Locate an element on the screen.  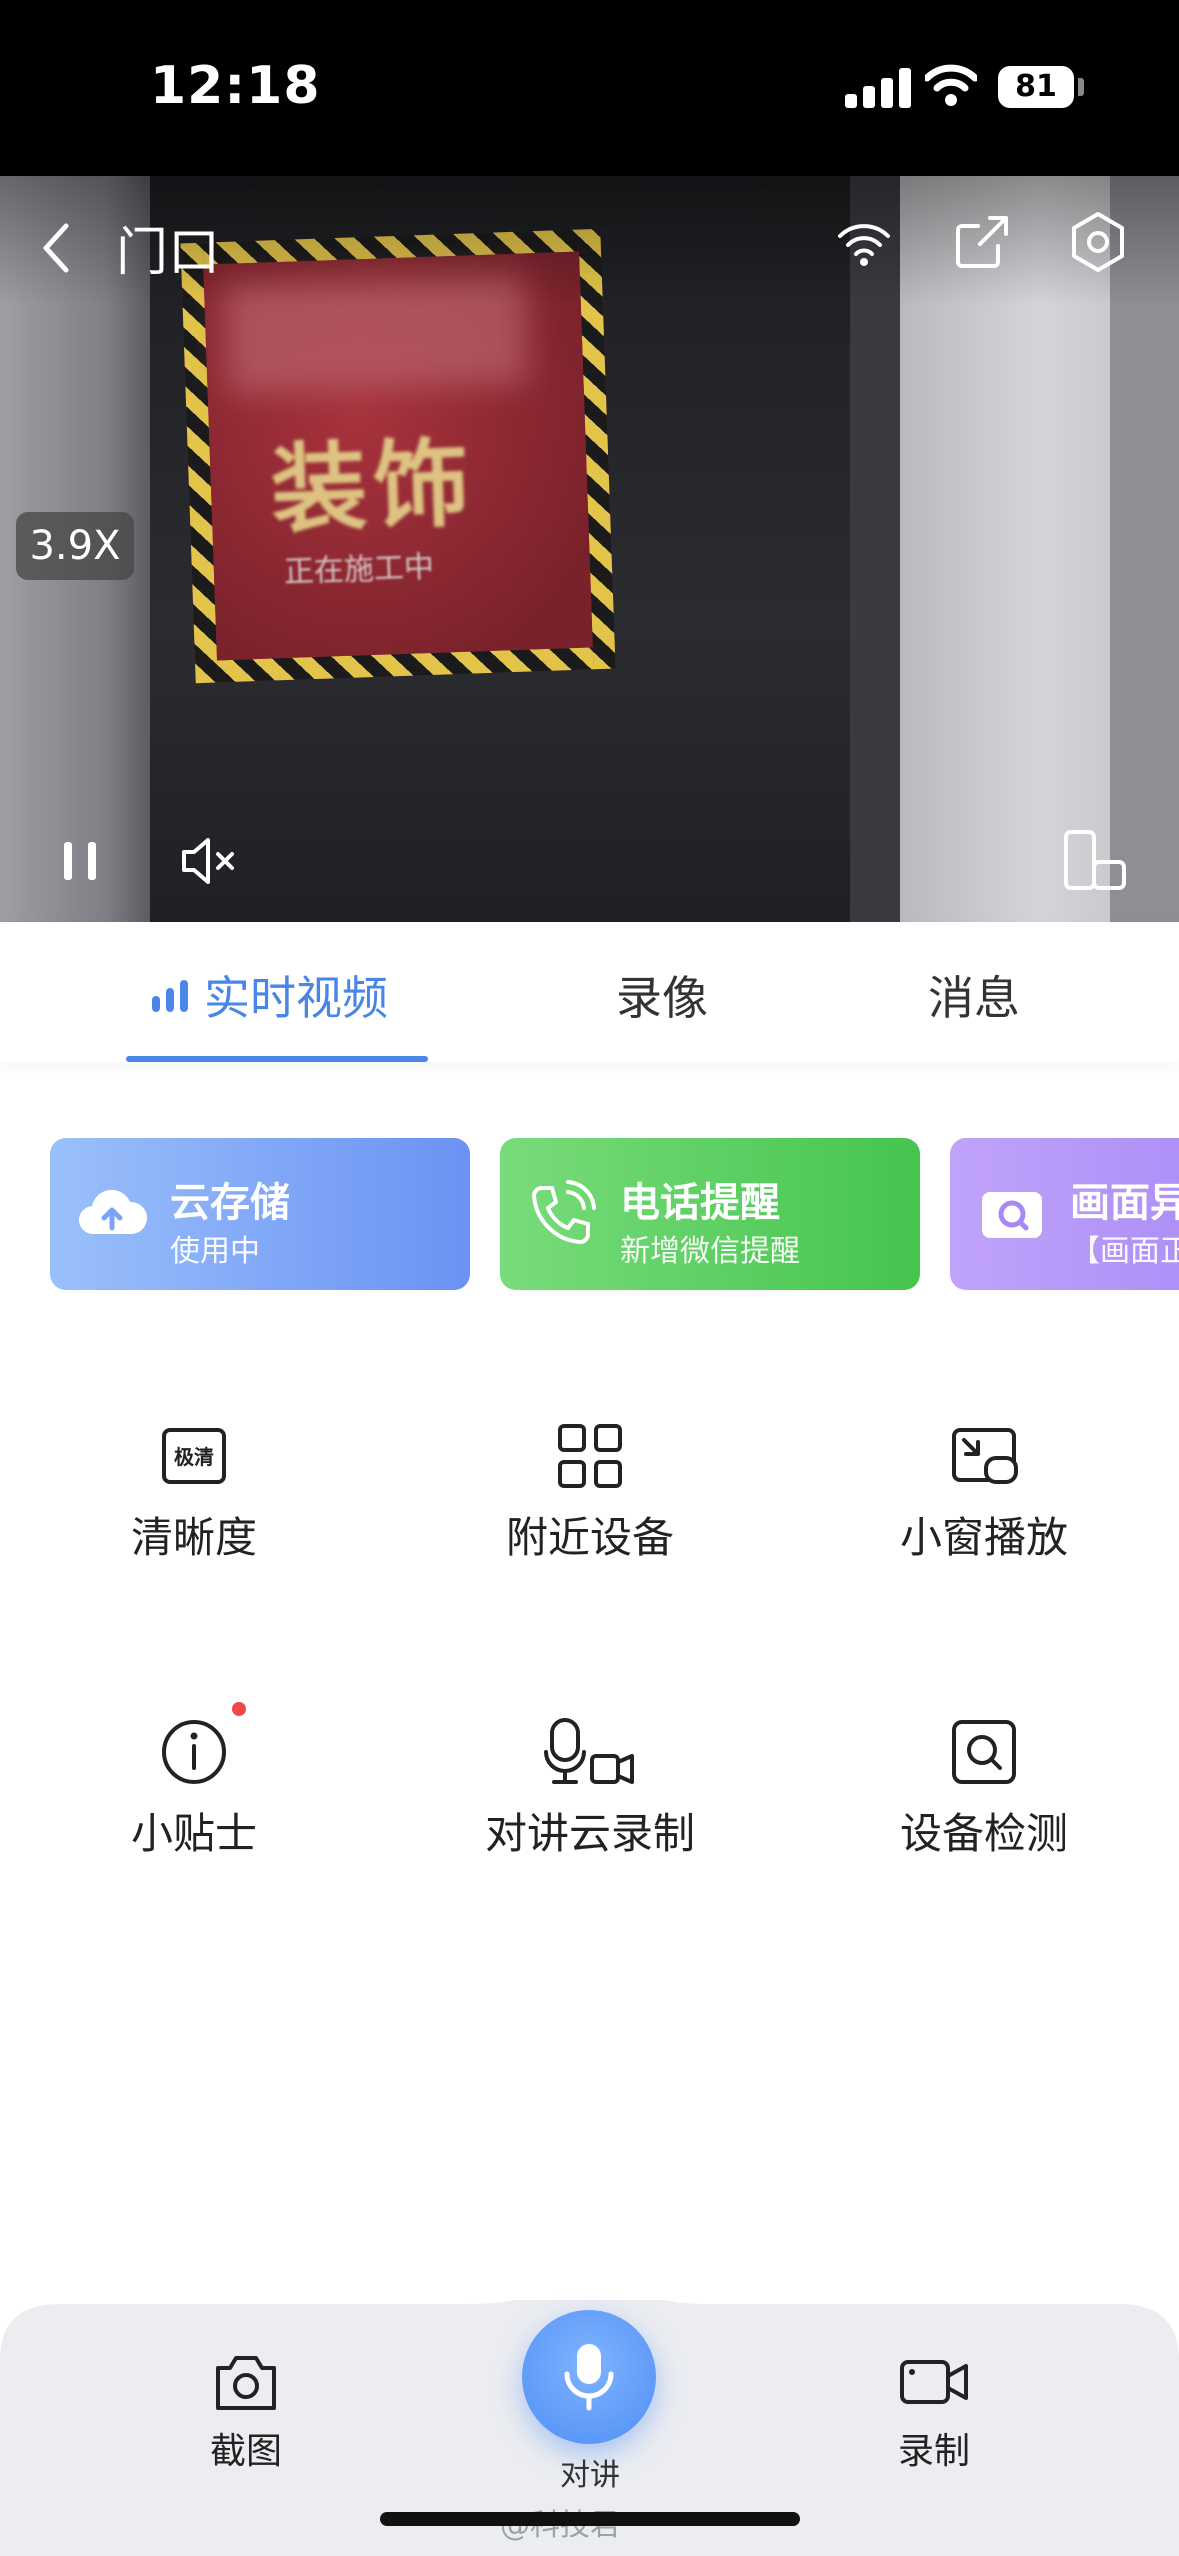
mute-icon is located at coordinates (209, 861).